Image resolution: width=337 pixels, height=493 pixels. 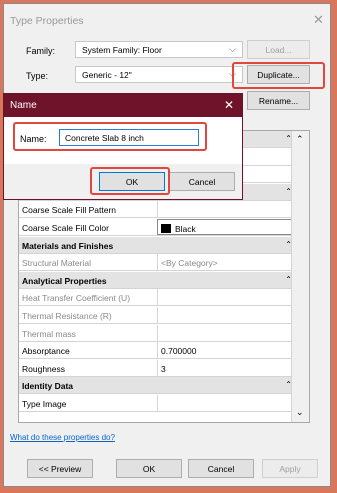 What do you see at coordinates (159, 74) in the screenshot?
I see `type-select: Generic - 12" ⌵` at bounding box center [159, 74].